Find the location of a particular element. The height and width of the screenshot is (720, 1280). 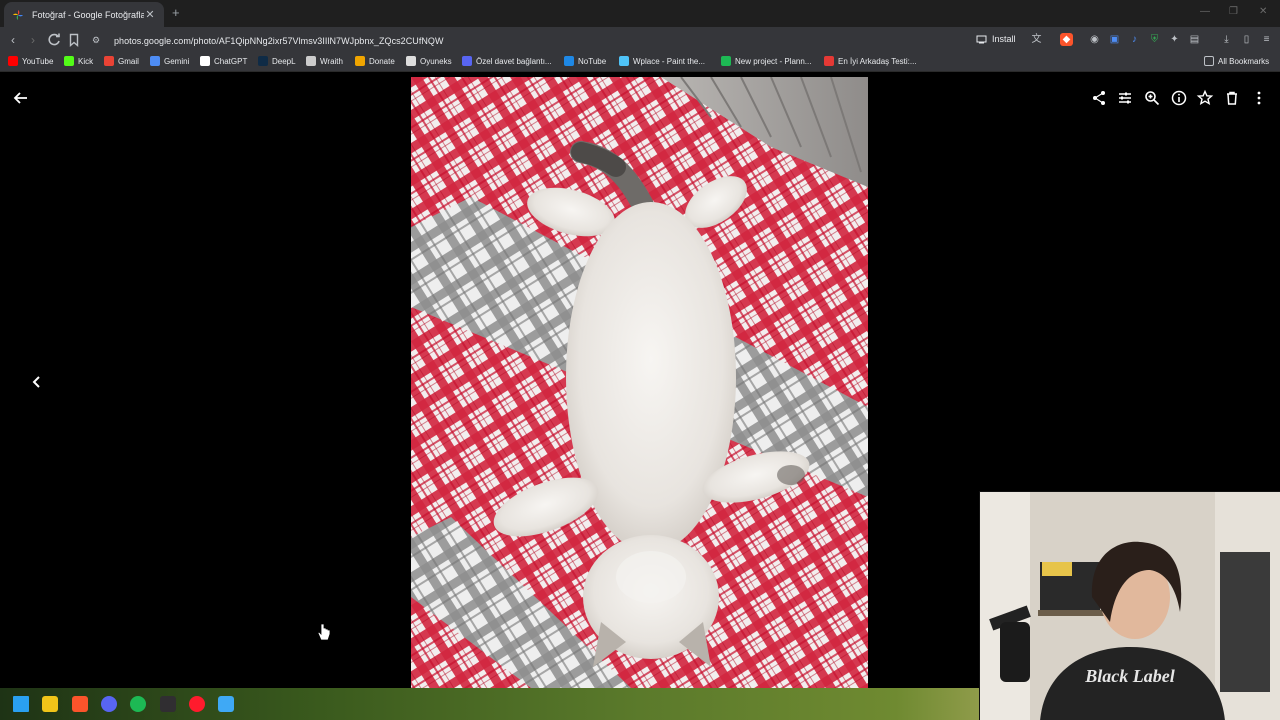

bookmark-deepl: DeepL is located at coordinates (277, 61).